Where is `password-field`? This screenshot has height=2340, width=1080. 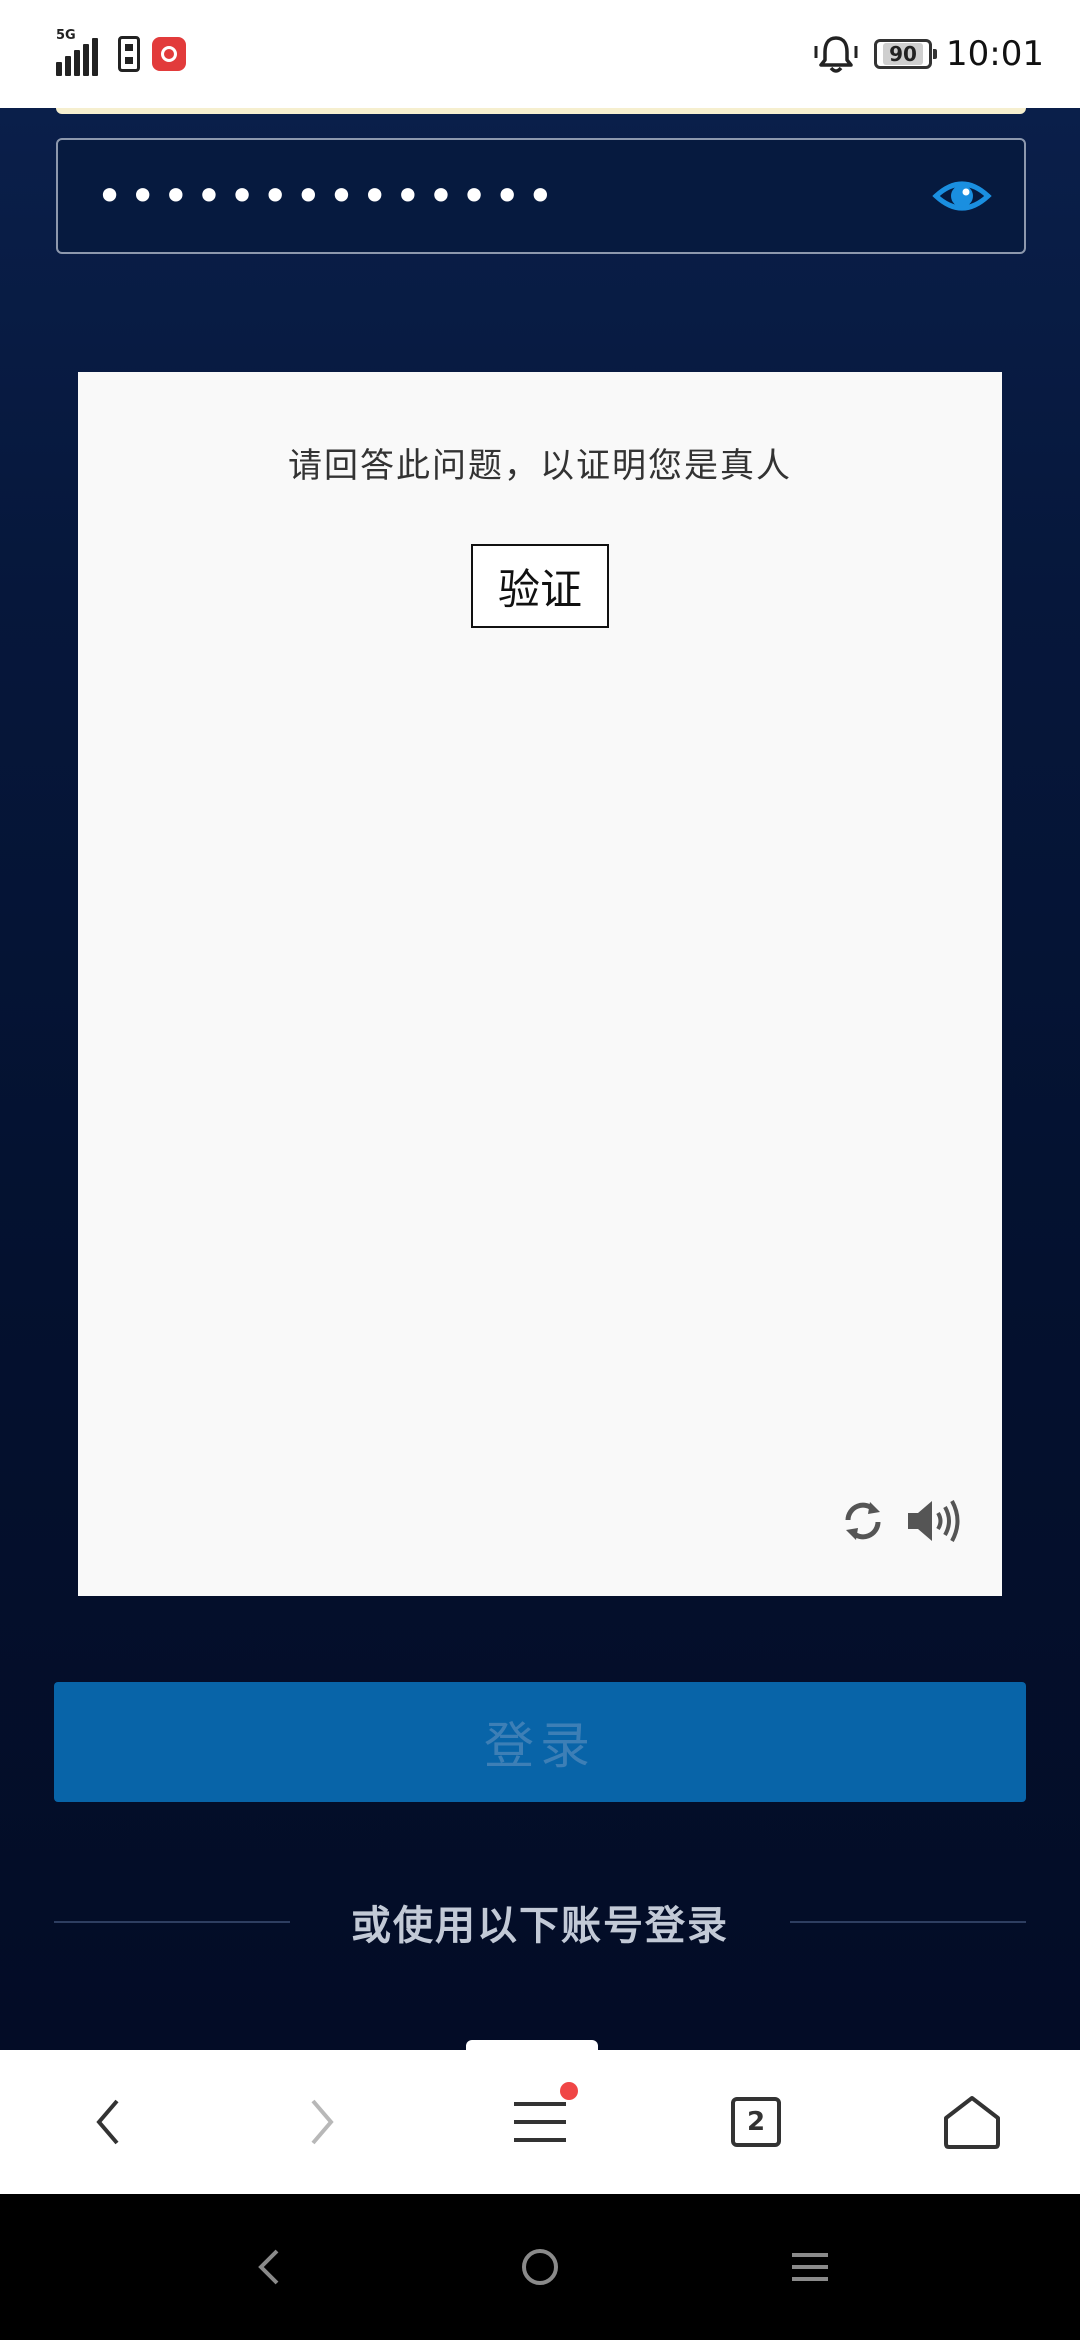 password-field is located at coordinates (541, 196).